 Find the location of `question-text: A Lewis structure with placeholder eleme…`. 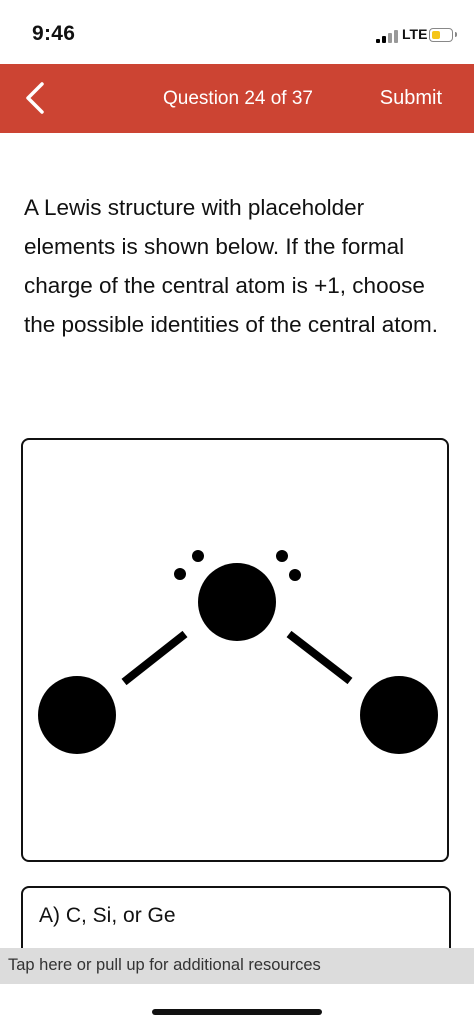

question-text: A Lewis structure with placeholder eleme… is located at coordinates (231, 266).